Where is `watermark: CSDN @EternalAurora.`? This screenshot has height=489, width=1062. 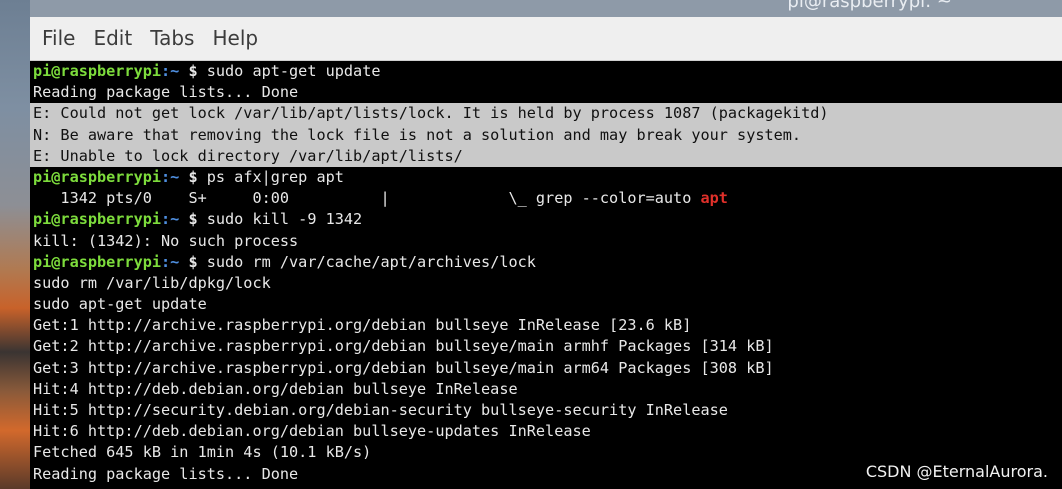
watermark: CSDN @EternalAurora. is located at coordinates (956, 471).